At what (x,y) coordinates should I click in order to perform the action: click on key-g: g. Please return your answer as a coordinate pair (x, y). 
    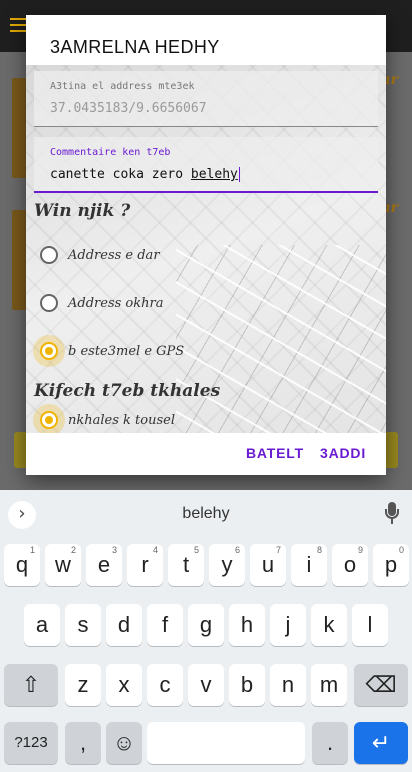
    Looking at the image, I should click on (206, 625).